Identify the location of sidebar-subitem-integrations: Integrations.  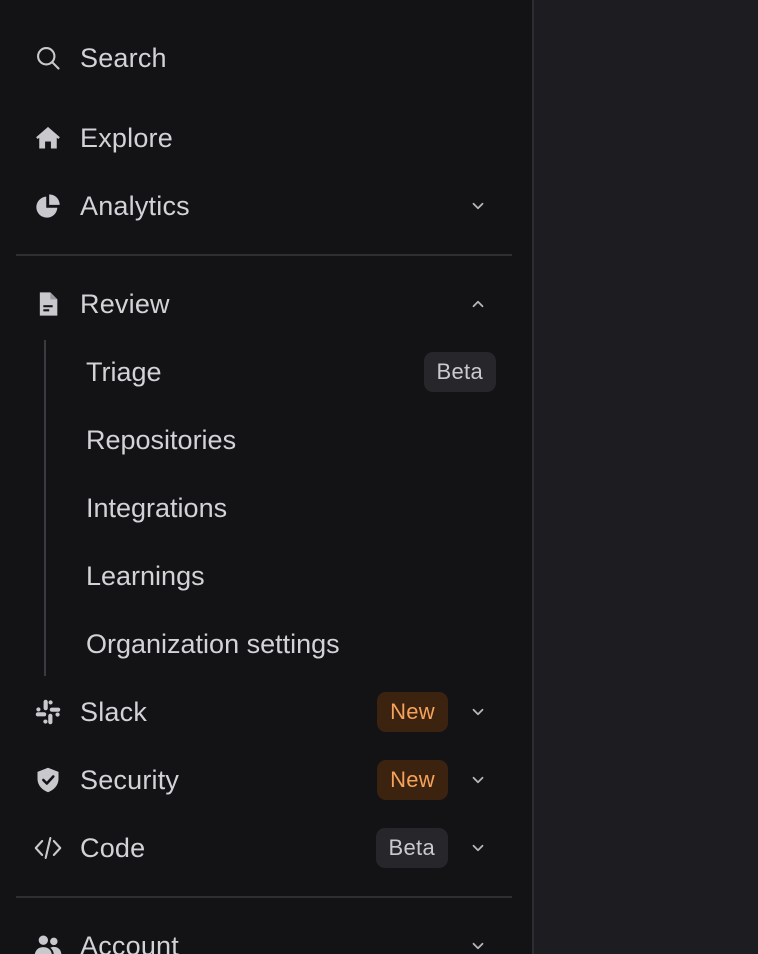
(283, 508).